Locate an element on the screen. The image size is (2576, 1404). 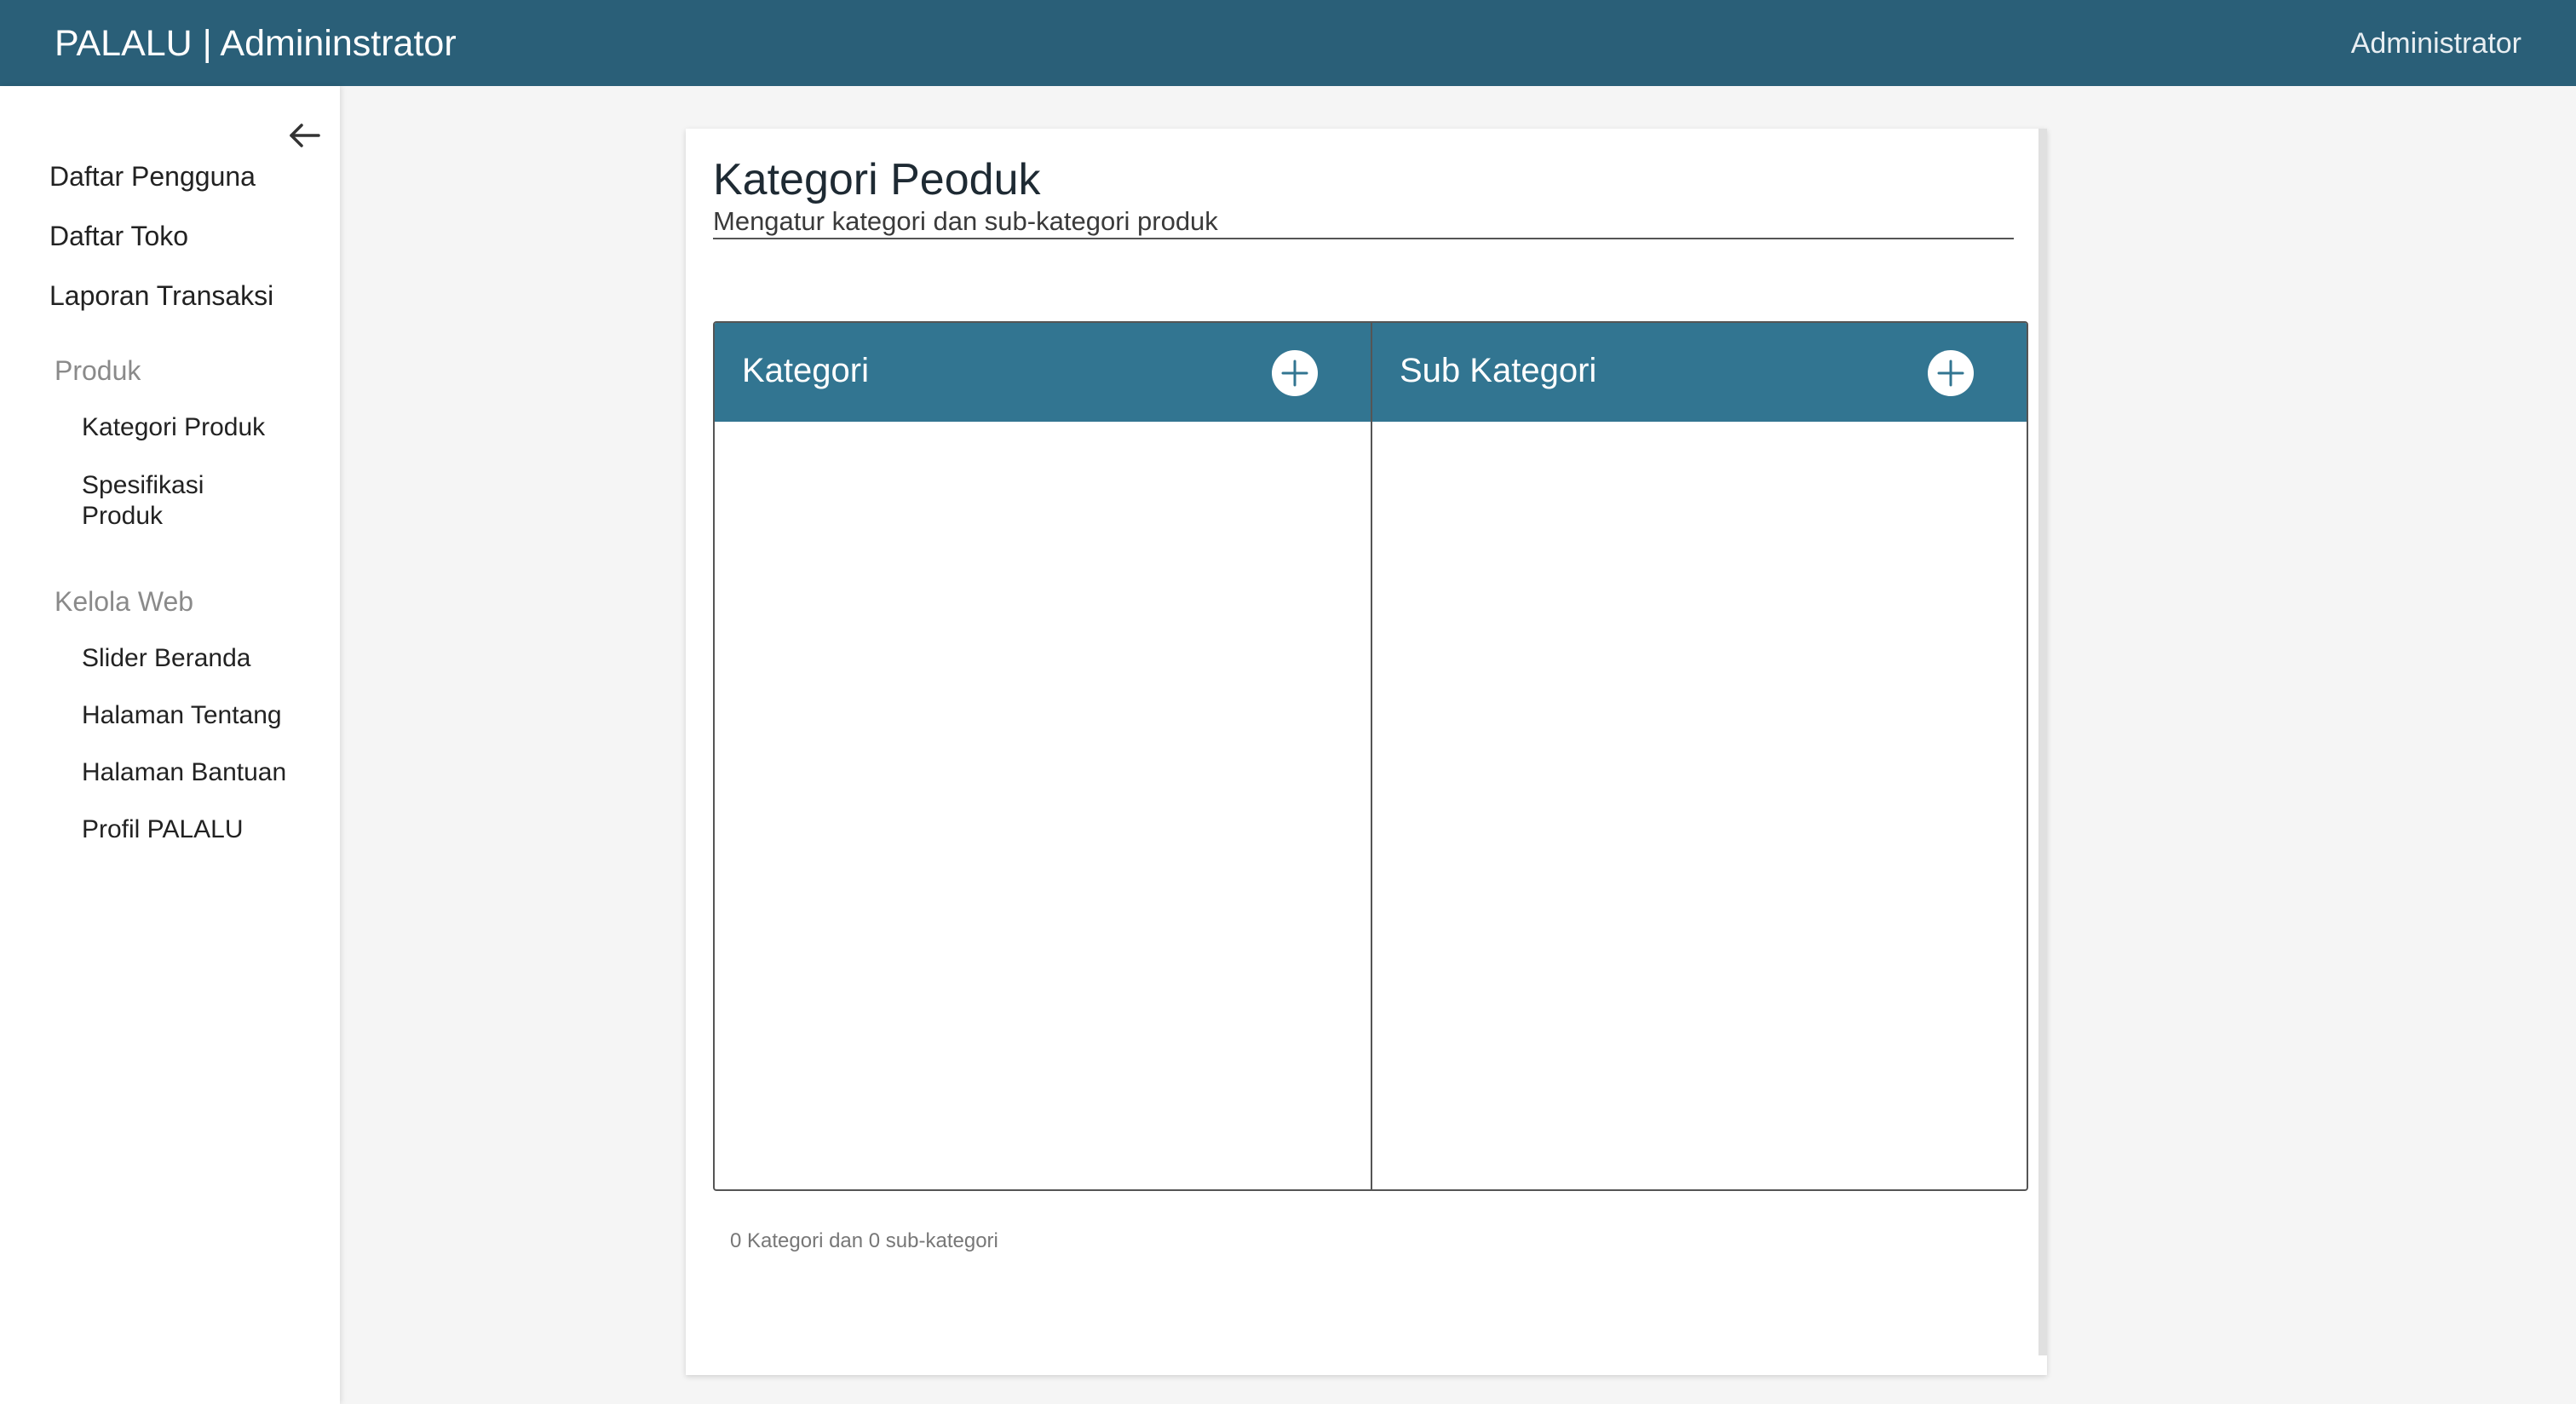
page-title: Kategori Peoduk is located at coordinates (877, 179).